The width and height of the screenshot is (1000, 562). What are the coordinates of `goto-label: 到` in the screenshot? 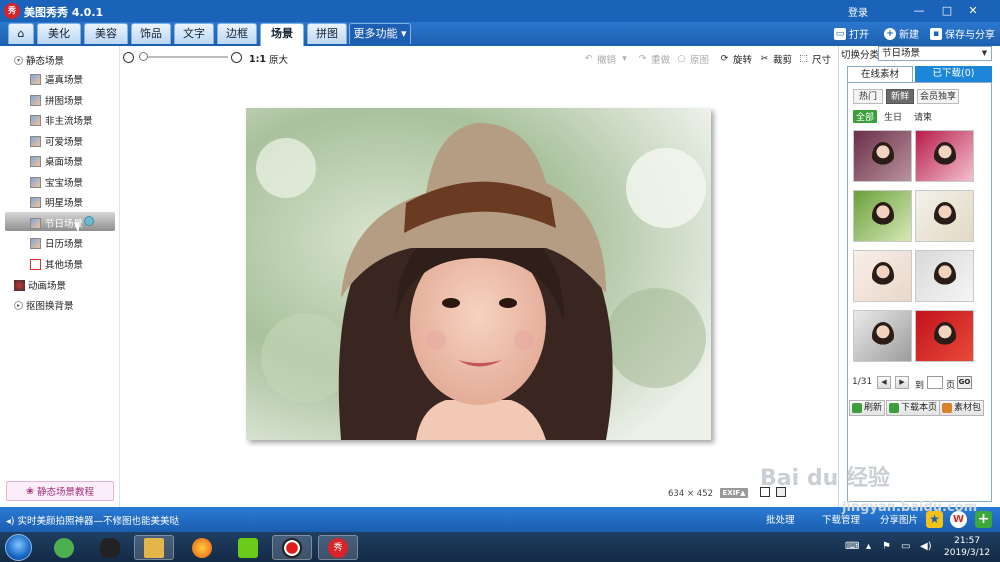 It's located at (920, 386).